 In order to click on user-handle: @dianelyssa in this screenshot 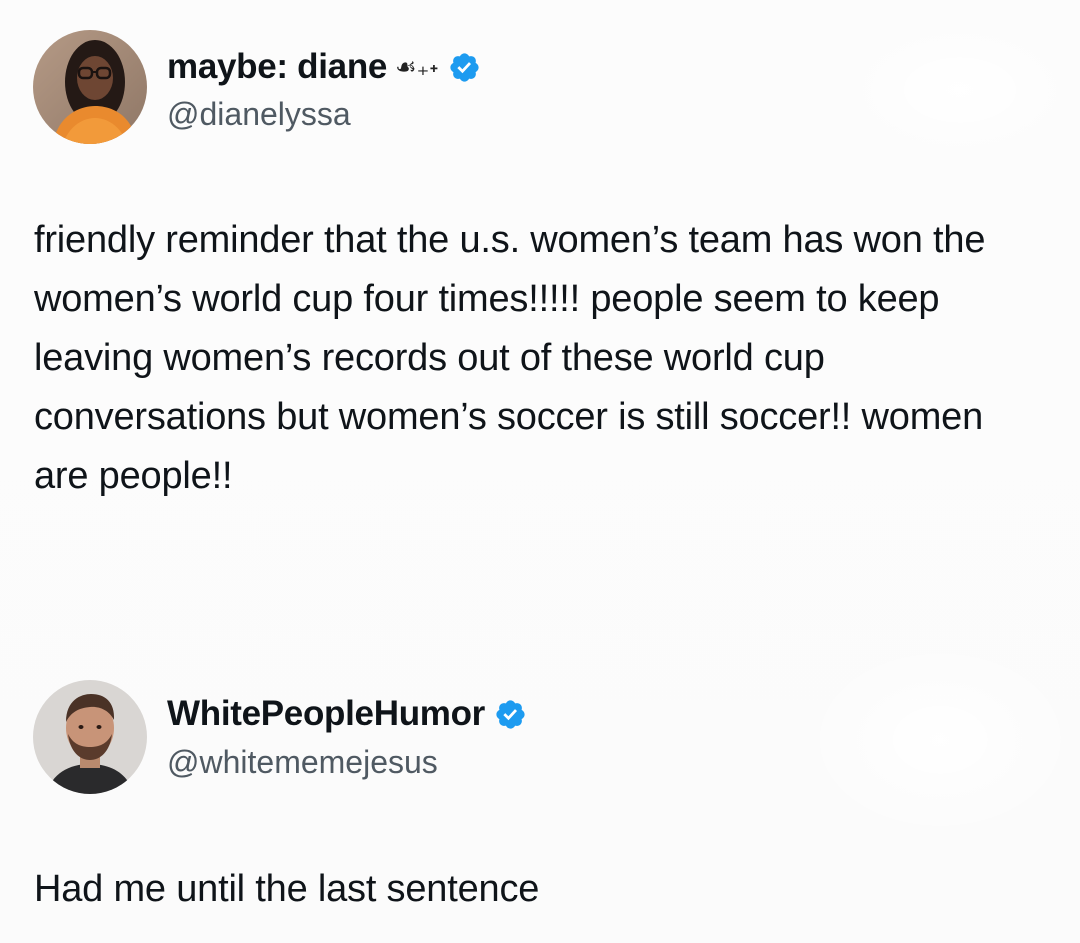, I will do `click(259, 114)`.